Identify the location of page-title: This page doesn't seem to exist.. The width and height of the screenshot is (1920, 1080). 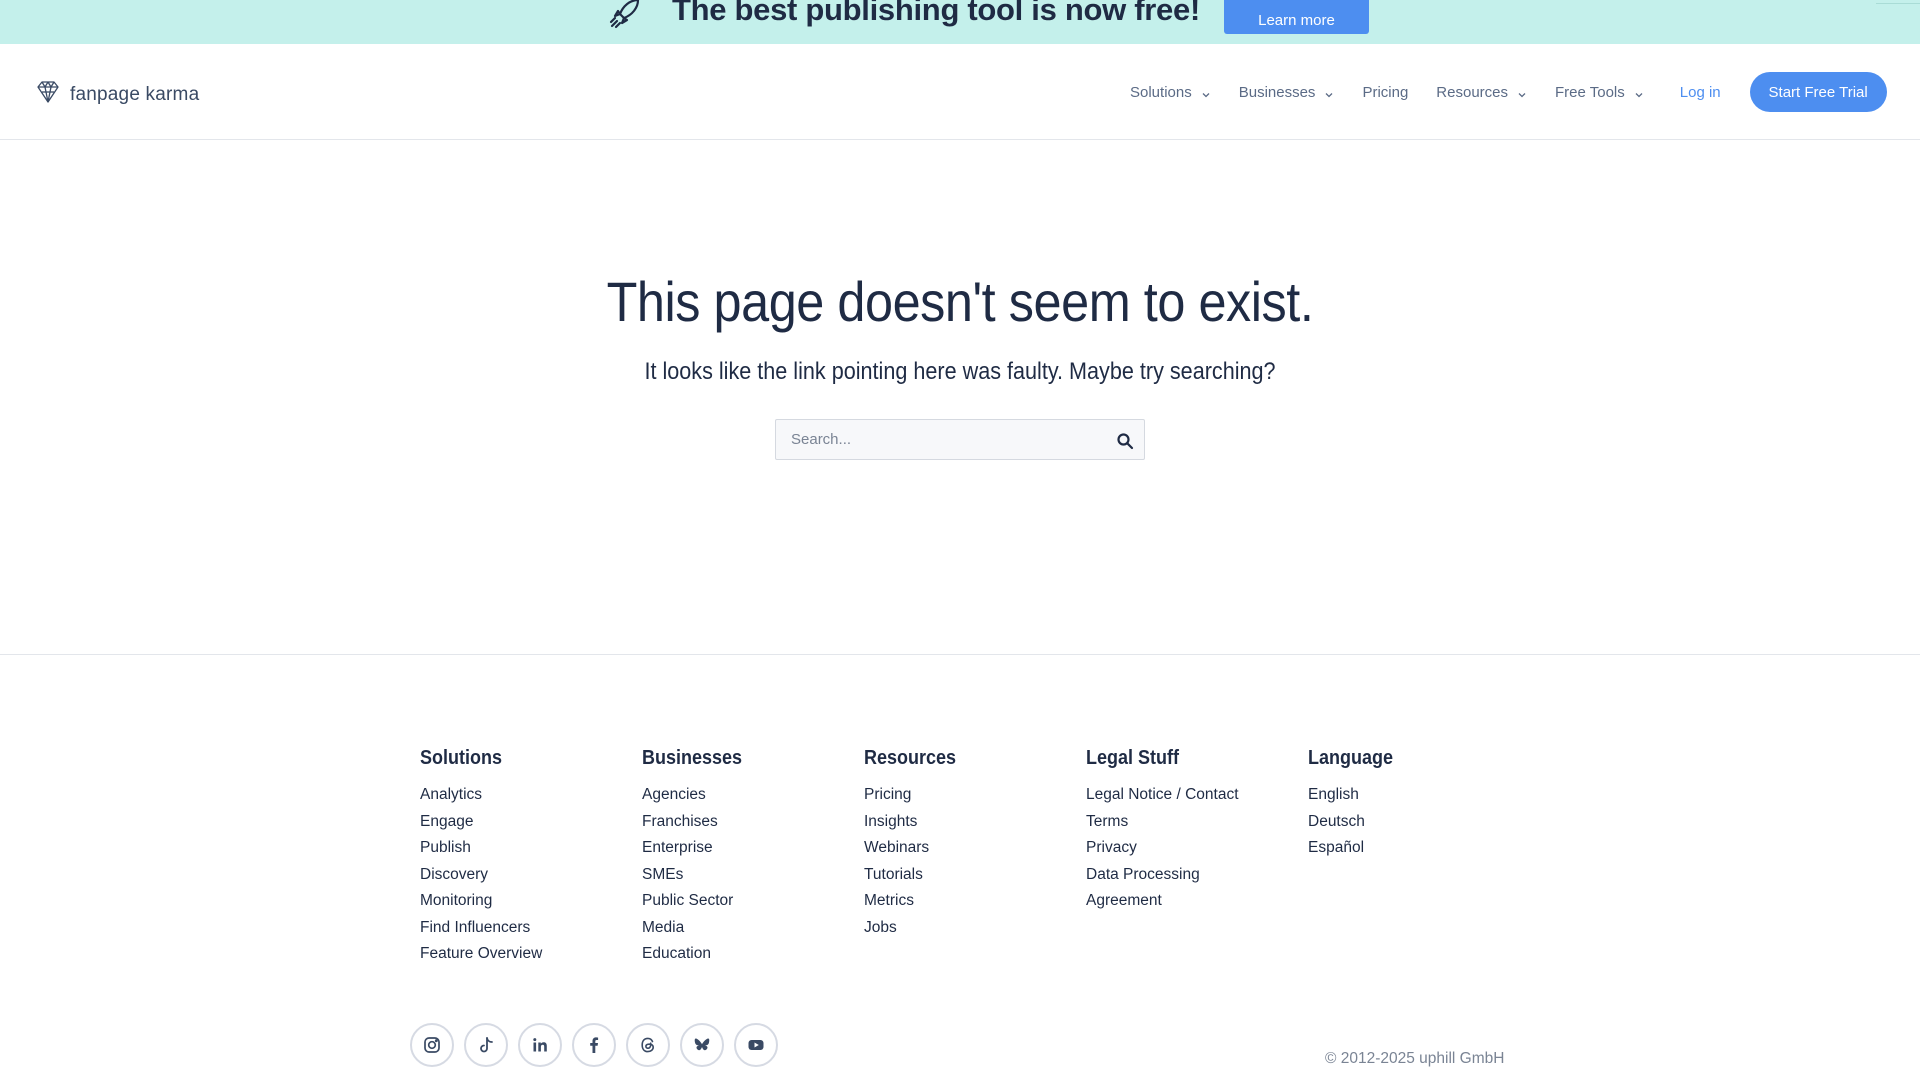
(960, 301).